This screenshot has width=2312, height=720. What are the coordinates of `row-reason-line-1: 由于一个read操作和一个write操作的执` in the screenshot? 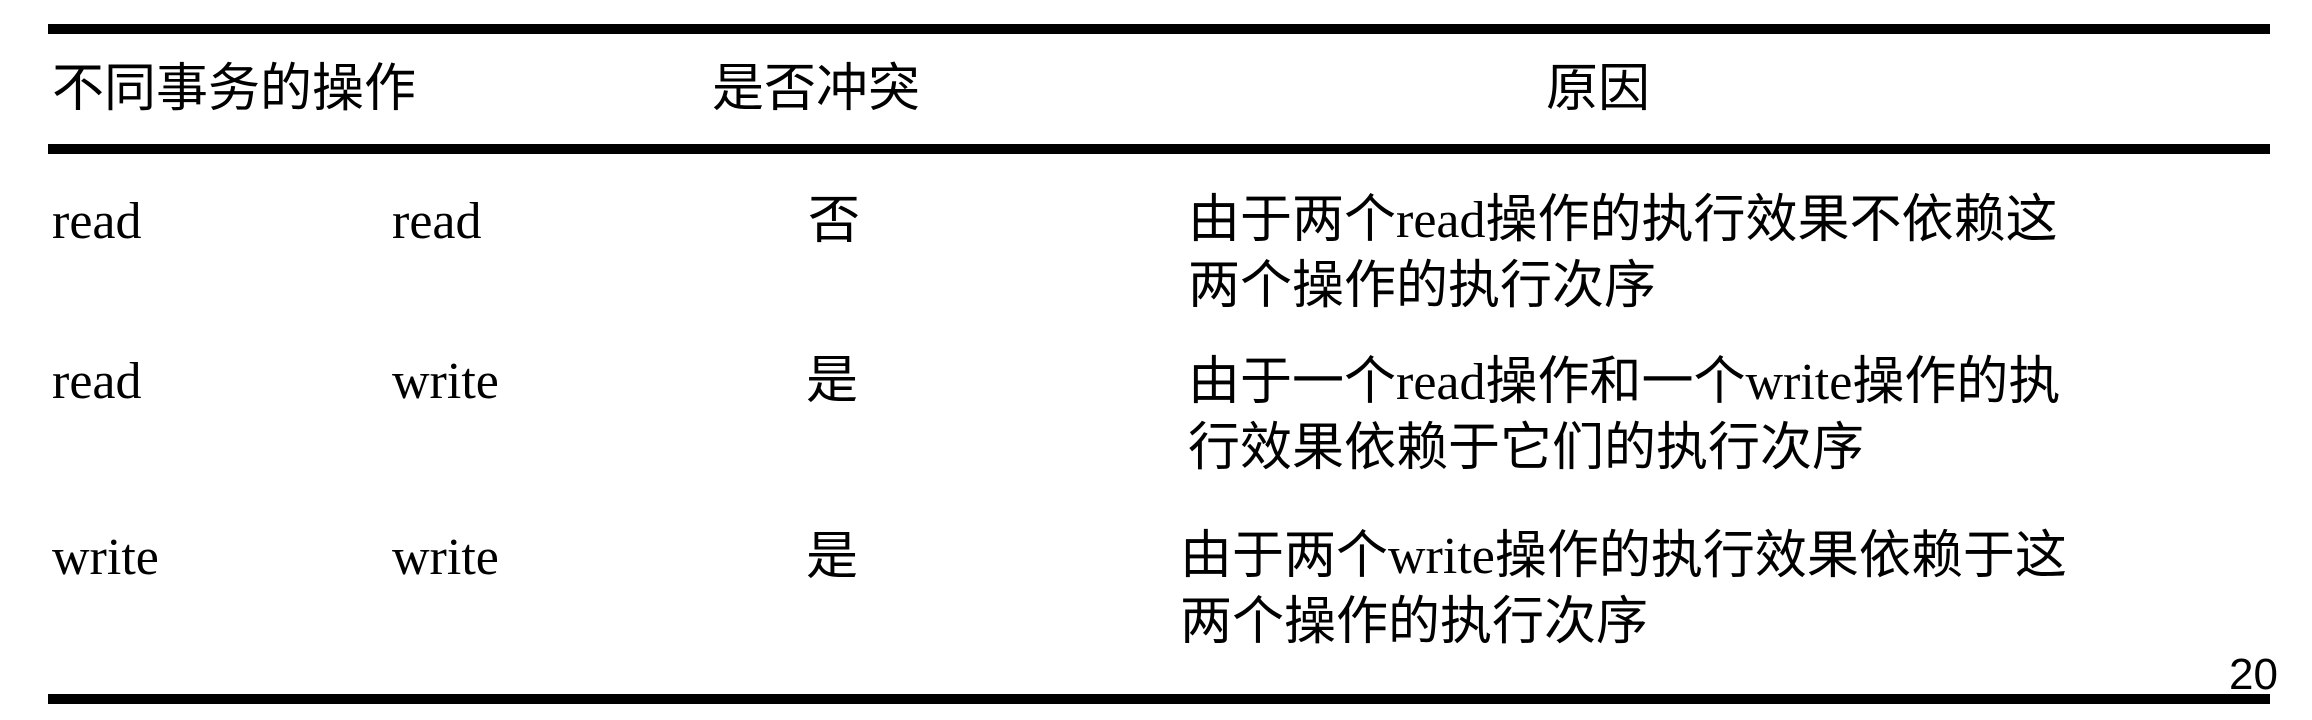 It's located at (1624, 382).